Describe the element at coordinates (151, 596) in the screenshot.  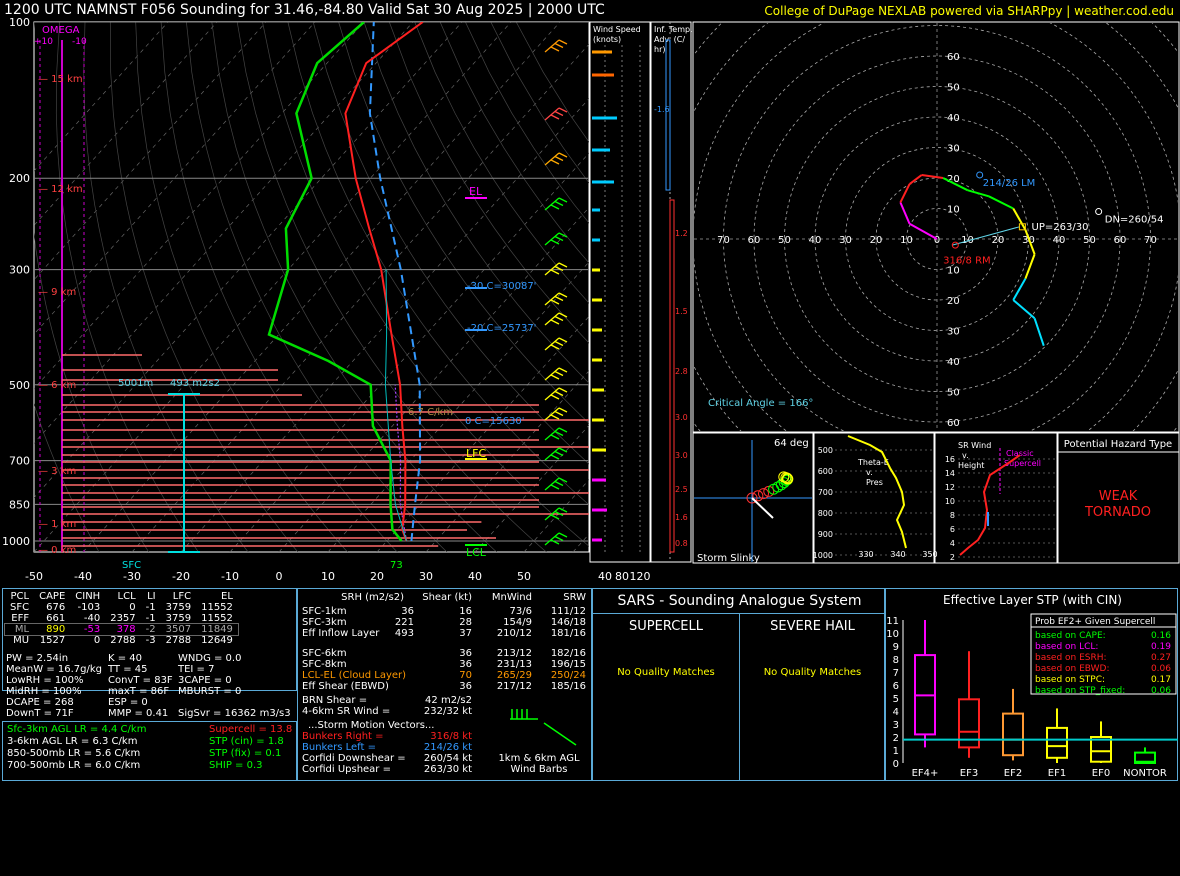
I see `parcel-header: LI` at that location.